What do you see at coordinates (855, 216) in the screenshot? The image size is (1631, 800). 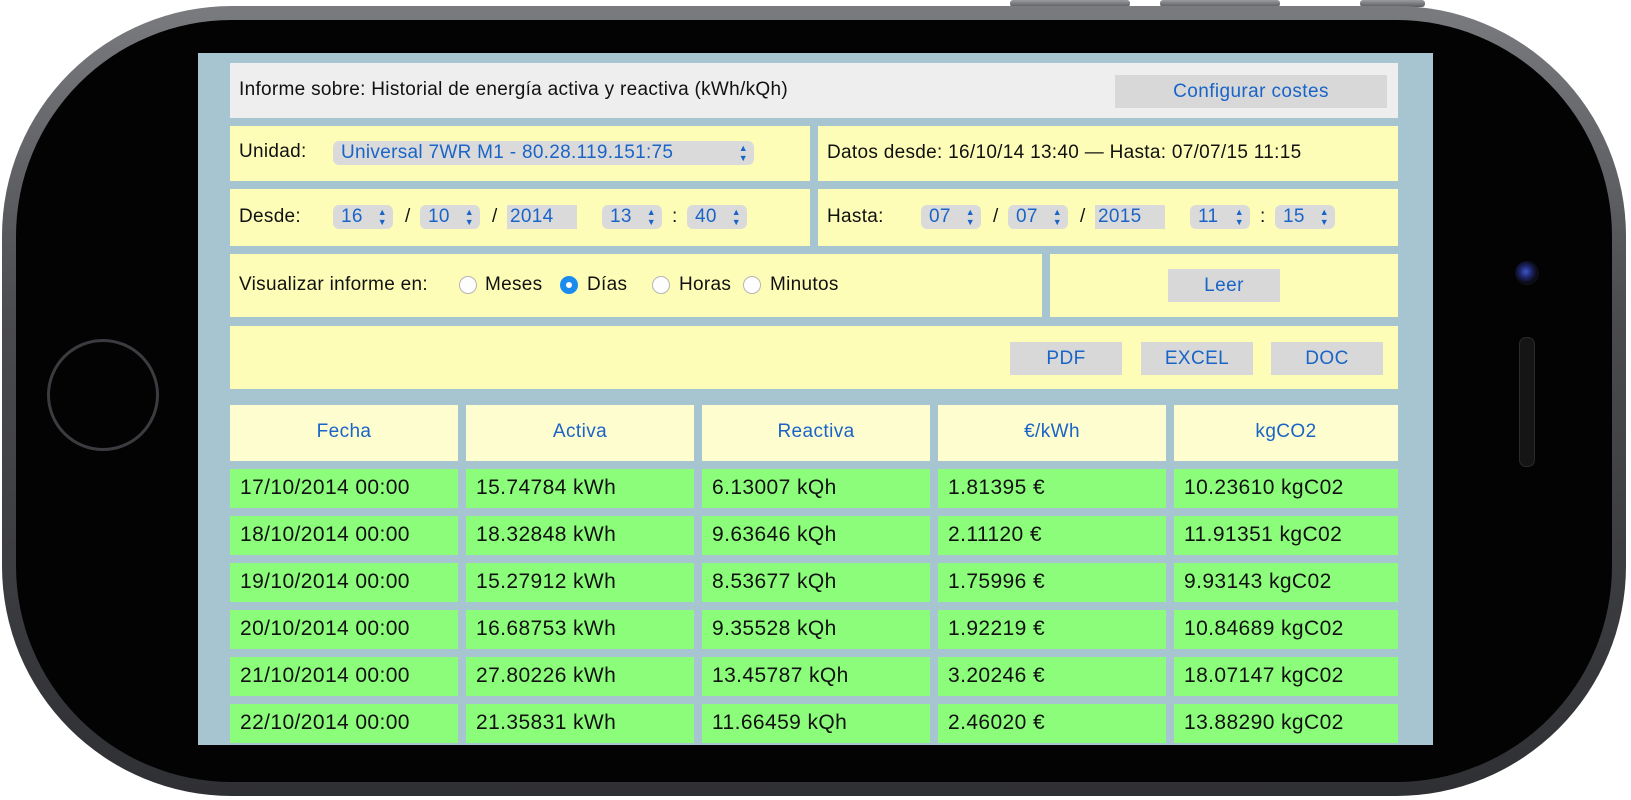 I see `to-label: Hasta:` at bounding box center [855, 216].